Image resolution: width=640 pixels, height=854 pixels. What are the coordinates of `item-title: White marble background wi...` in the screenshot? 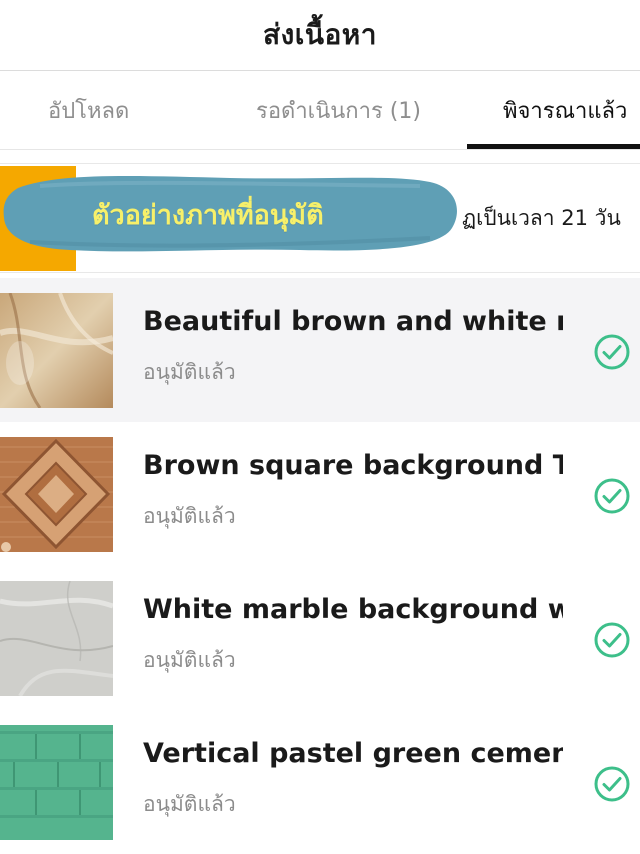 It's located at (353, 609).